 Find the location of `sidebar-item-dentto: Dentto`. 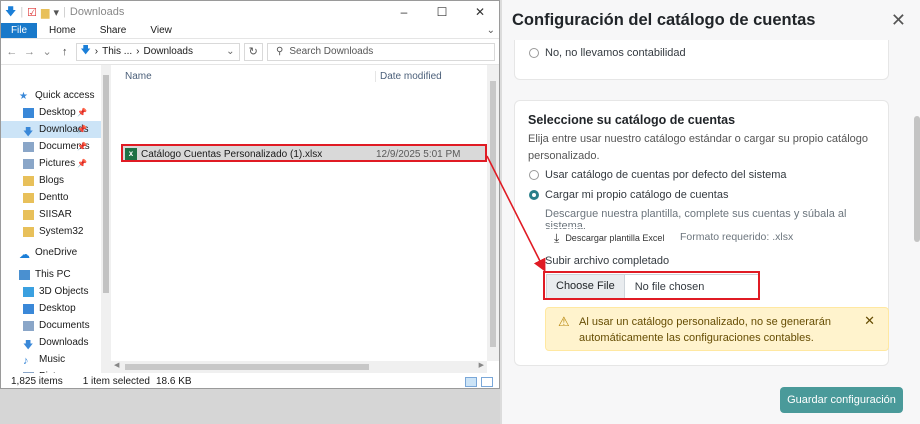

sidebar-item-dentto: Dentto is located at coordinates (51, 197).